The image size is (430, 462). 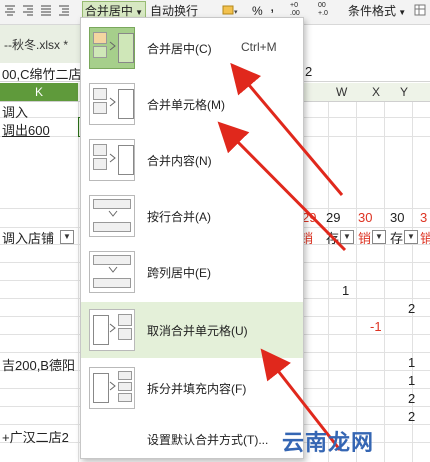 What do you see at coordinates (197, 389) in the screenshot?
I see `menu-label: 拆分并填充内容(F)` at bounding box center [197, 389].